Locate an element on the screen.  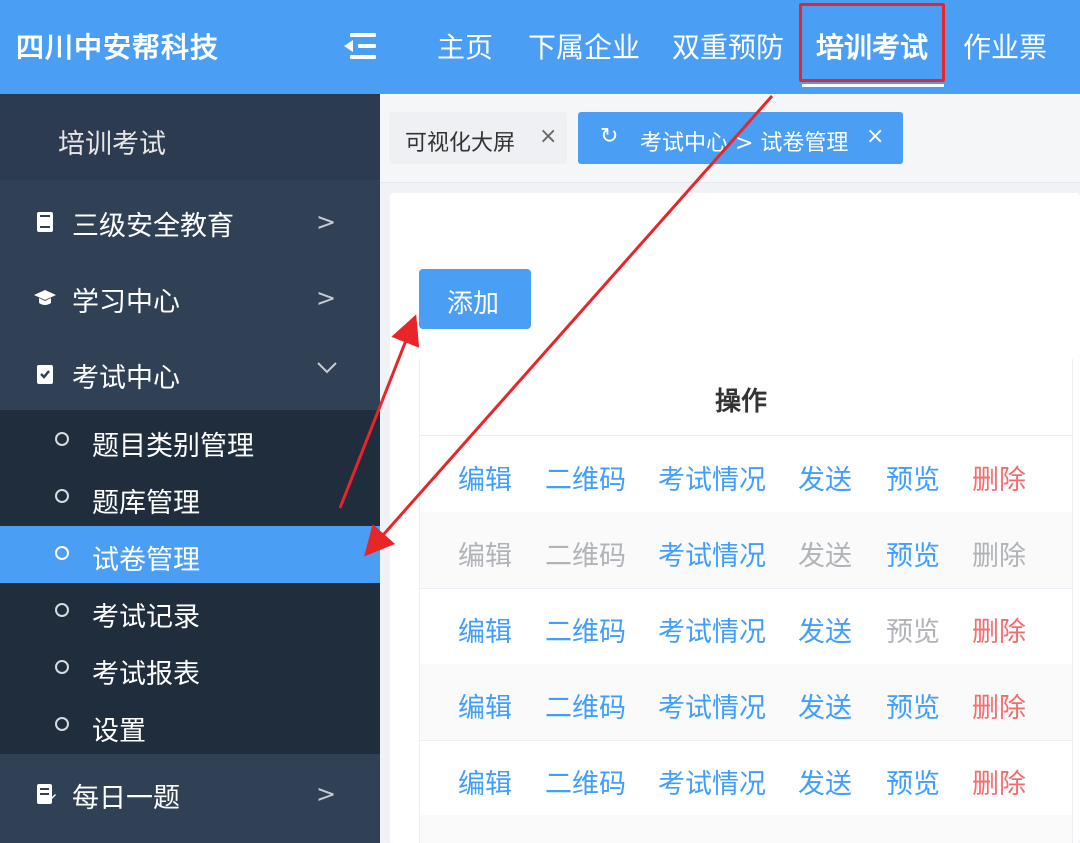
top-navbar: 四川中安帮科技 主页 下属企业 双重预防 培训考试 作业票 is located at coordinates (540, 47).